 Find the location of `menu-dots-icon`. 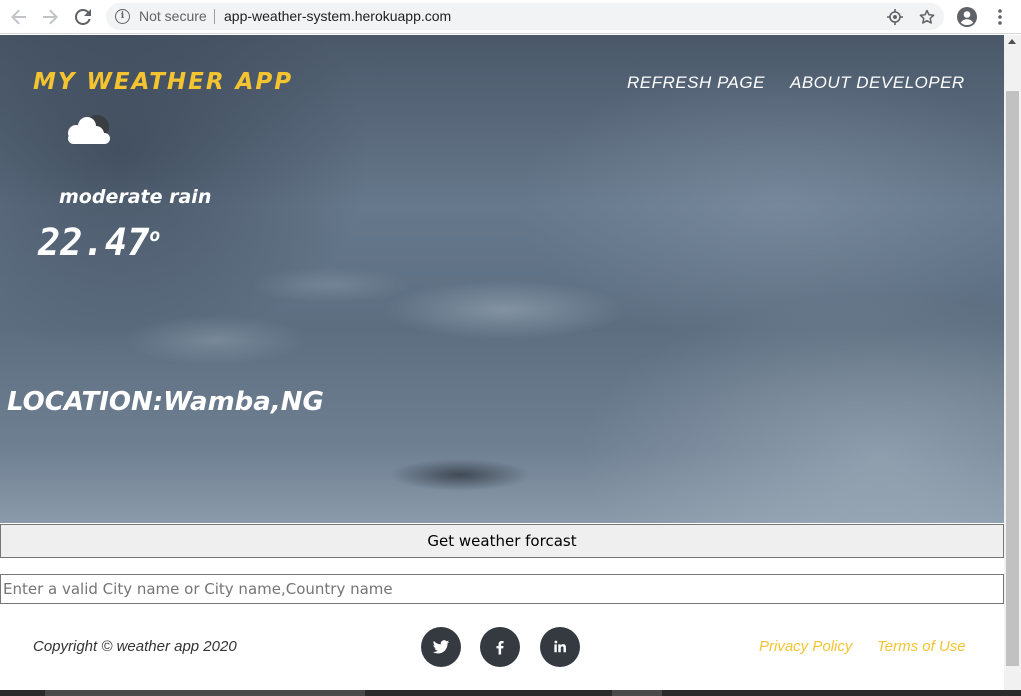

menu-dots-icon is located at coordinates (1000, 17).